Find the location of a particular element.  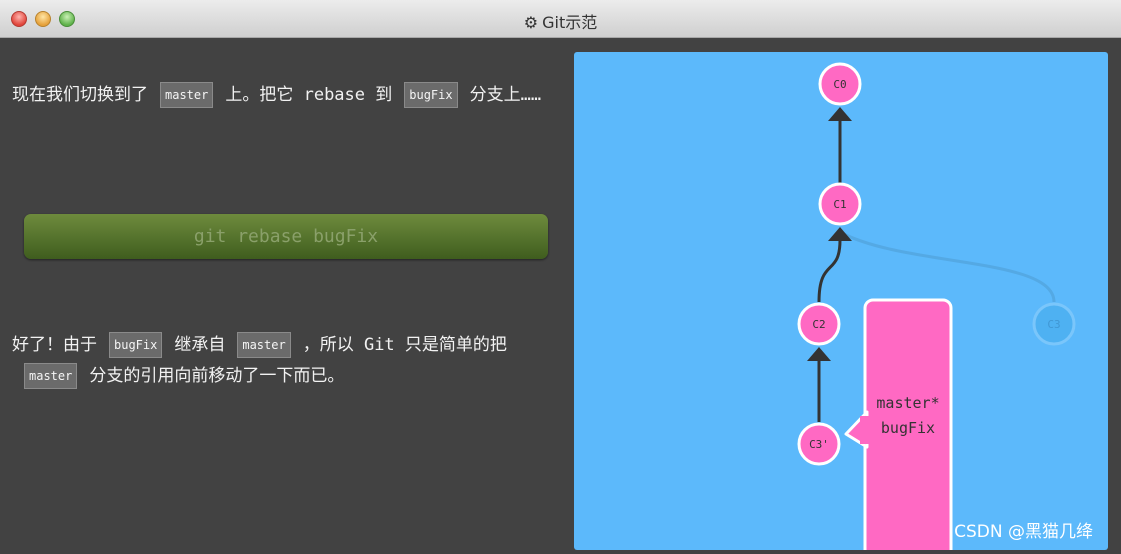

commit-label: C3 is located at coordinates (1053, 324).